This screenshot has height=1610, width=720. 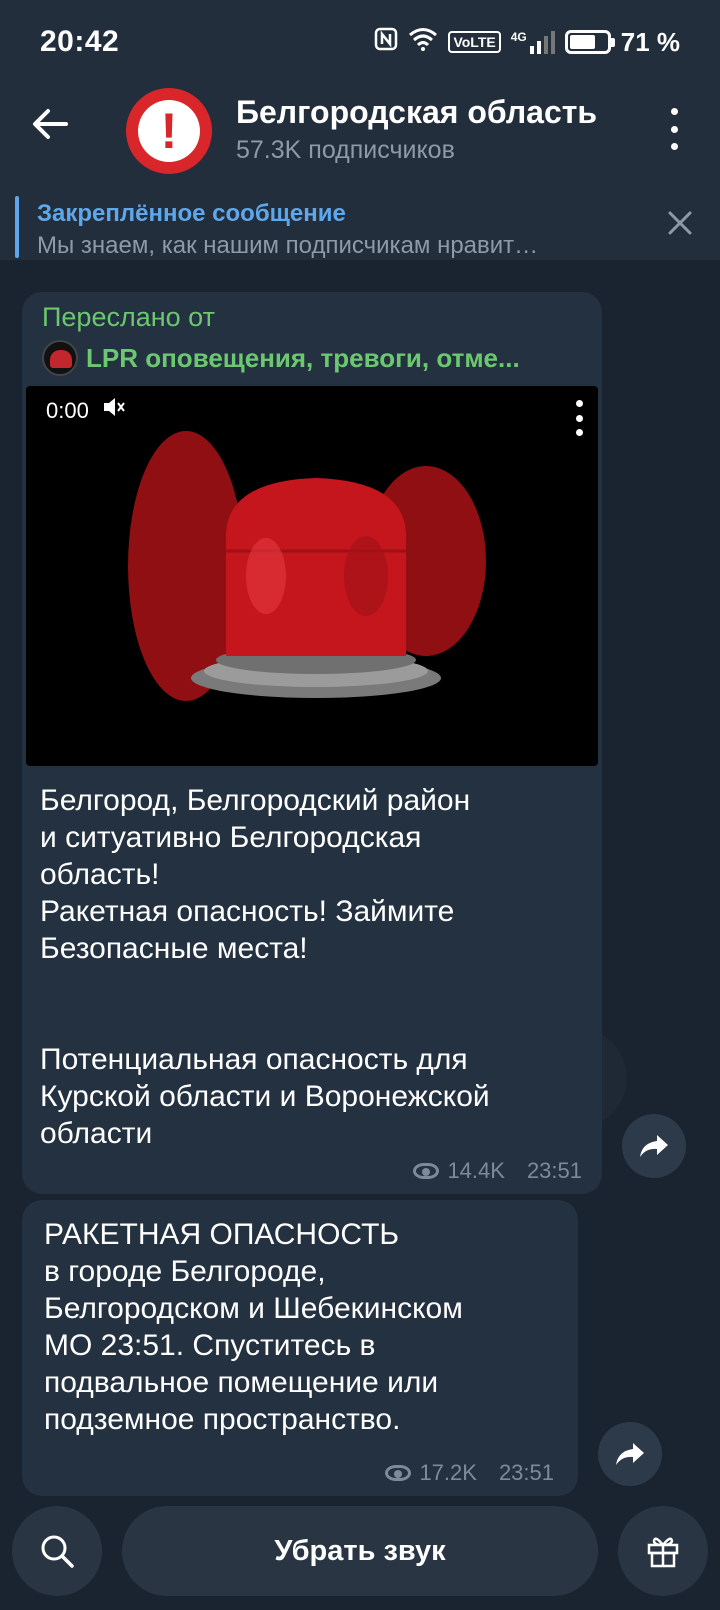 What do you see at coordinates (476, 1170) in the screenshot?
I see `view-count: 14.4K` at bounding box center [476, 1170].